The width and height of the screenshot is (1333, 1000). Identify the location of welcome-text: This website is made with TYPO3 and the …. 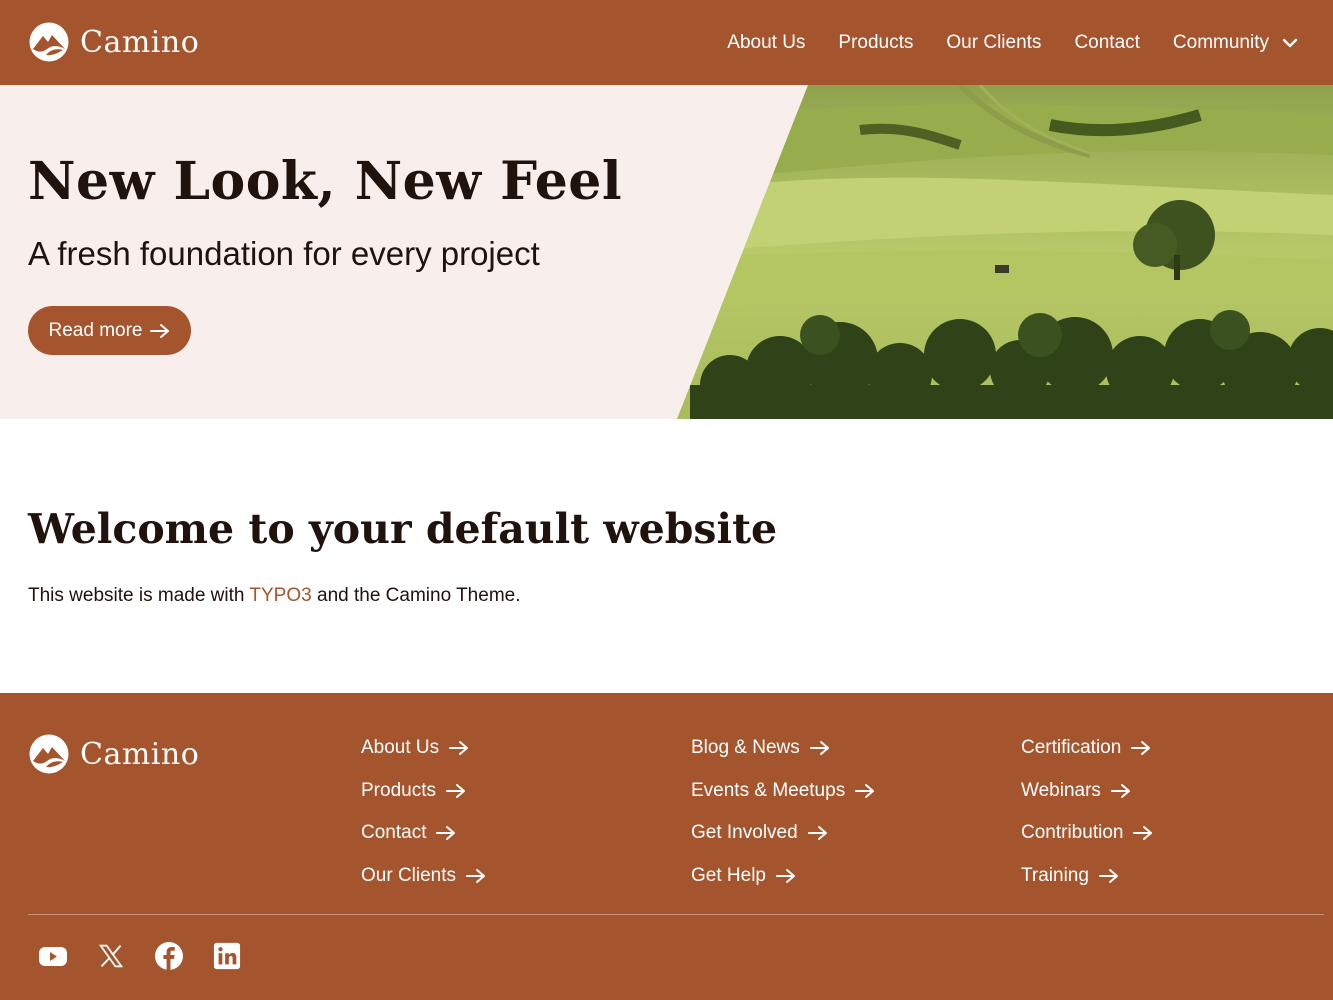
(274, 596).